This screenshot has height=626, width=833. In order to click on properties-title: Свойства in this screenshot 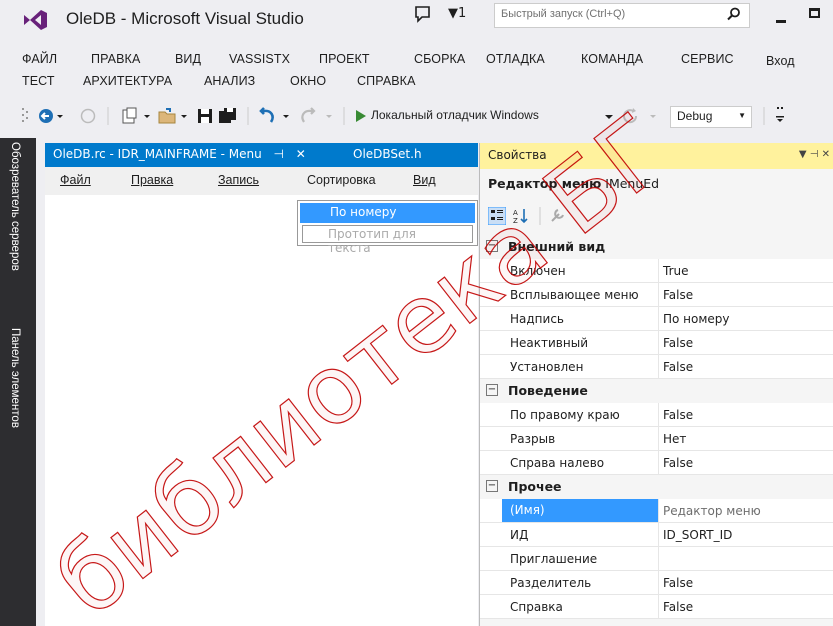, I will do `click(517, 155)`.